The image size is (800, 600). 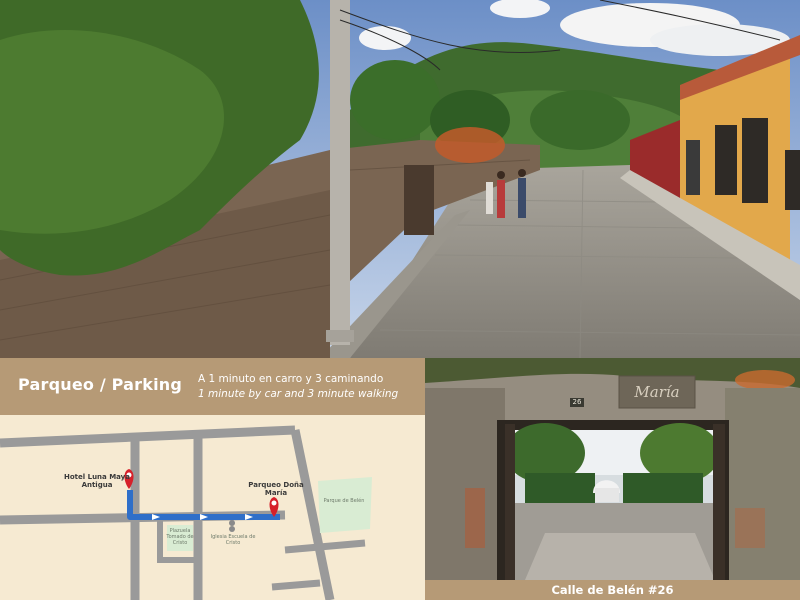 What do you see at coordinates (276, 489) in the screenshot?
I see `parking-label: Parqueo Doña María` at bounding box center [276, 489].